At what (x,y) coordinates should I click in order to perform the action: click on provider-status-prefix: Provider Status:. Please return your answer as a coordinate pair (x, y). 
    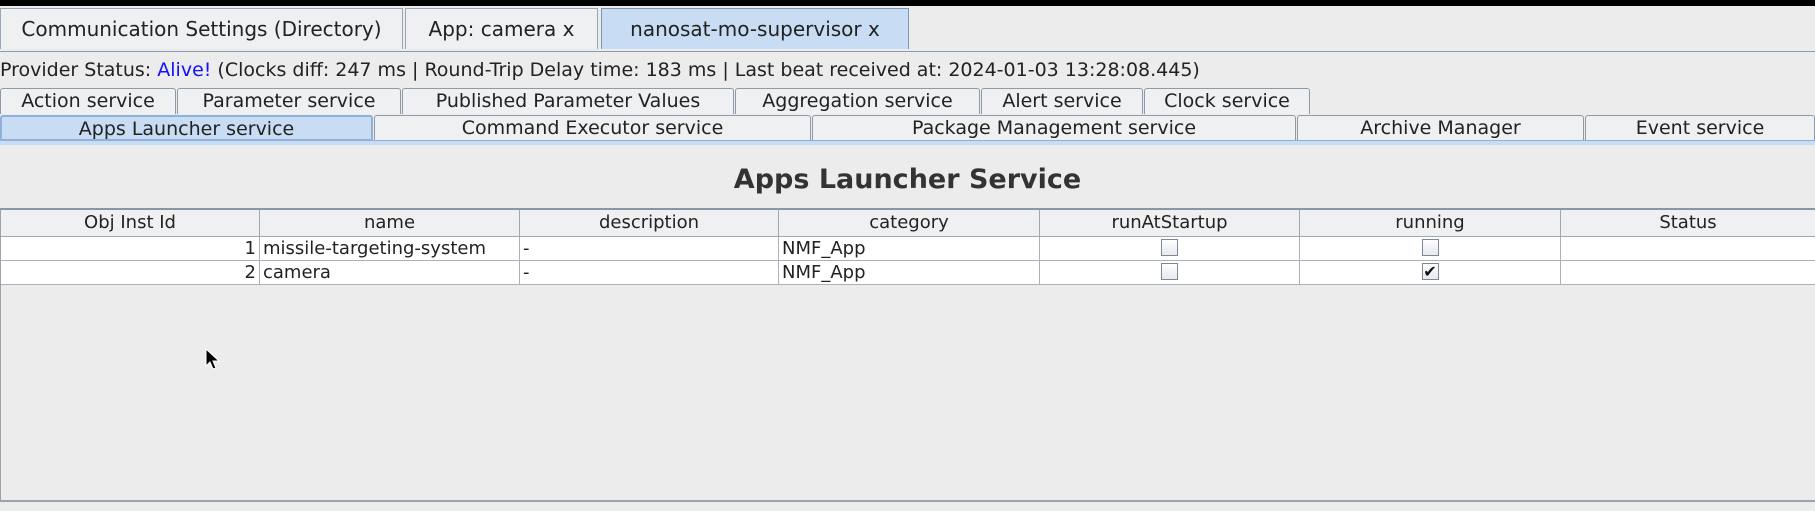
    Looking at the image, I should click on (79, 70).